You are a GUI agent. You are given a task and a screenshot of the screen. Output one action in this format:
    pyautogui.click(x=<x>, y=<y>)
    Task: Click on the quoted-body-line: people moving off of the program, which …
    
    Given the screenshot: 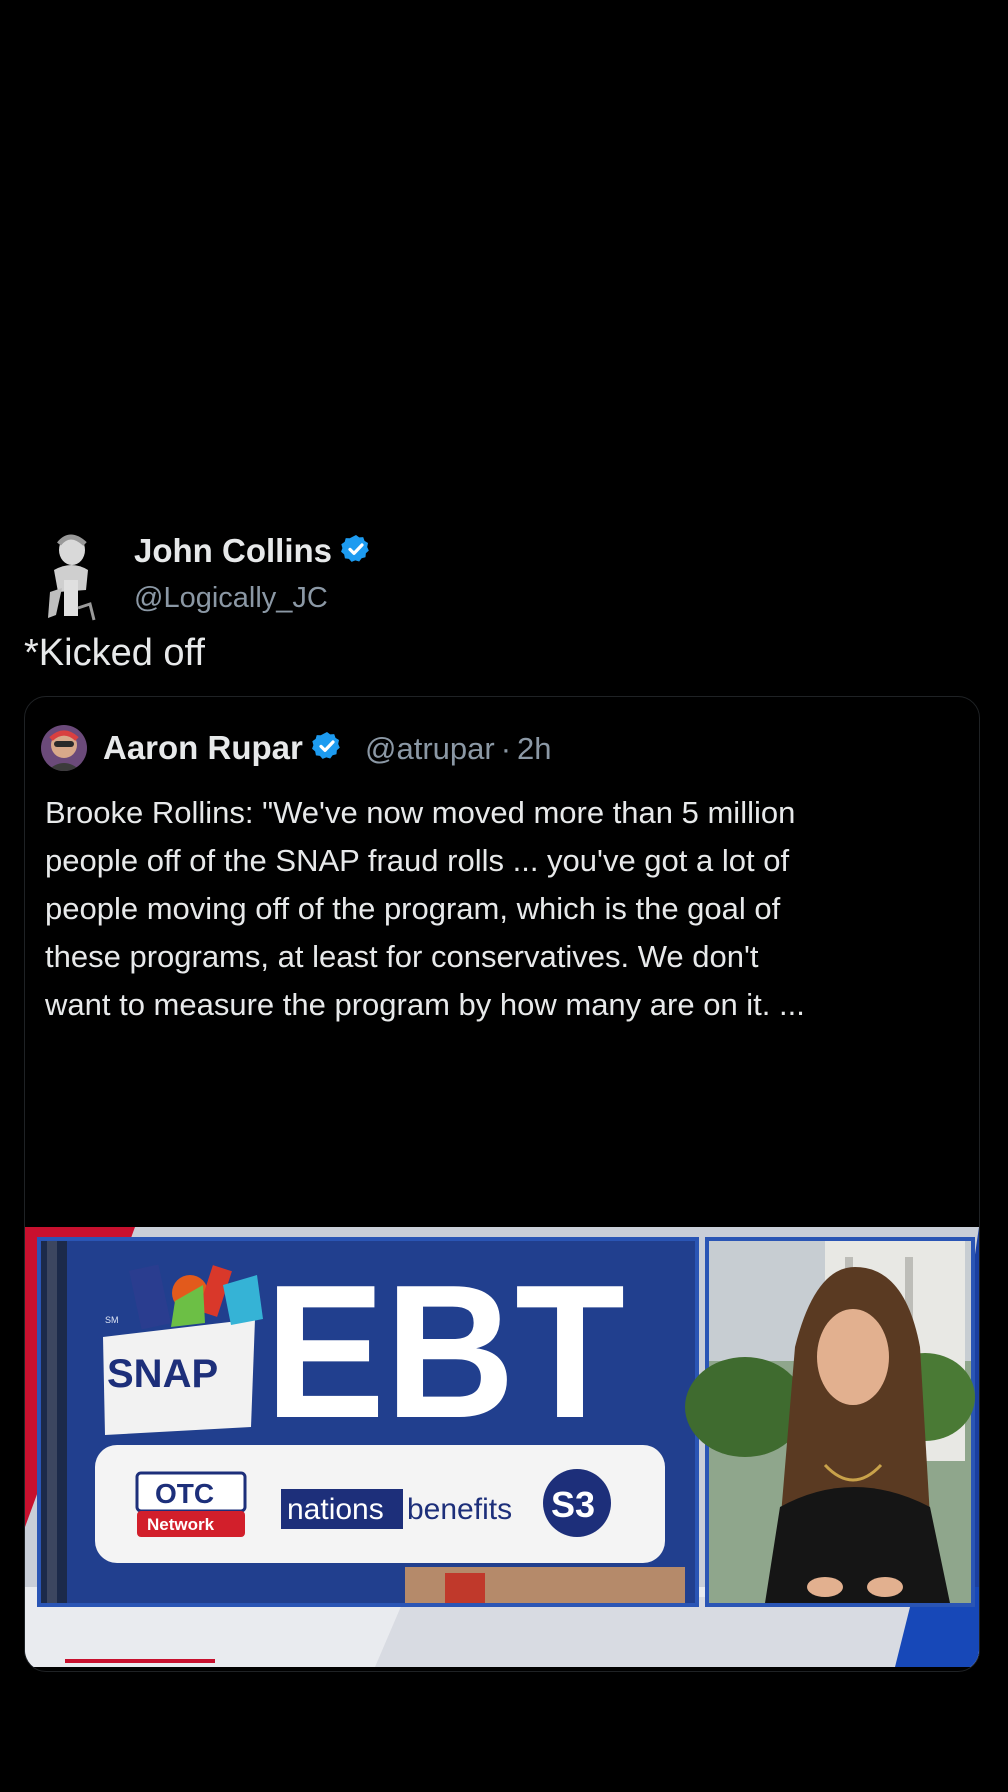 What is the action you would take?
    pyautogui.click(x=413, y=908)
    